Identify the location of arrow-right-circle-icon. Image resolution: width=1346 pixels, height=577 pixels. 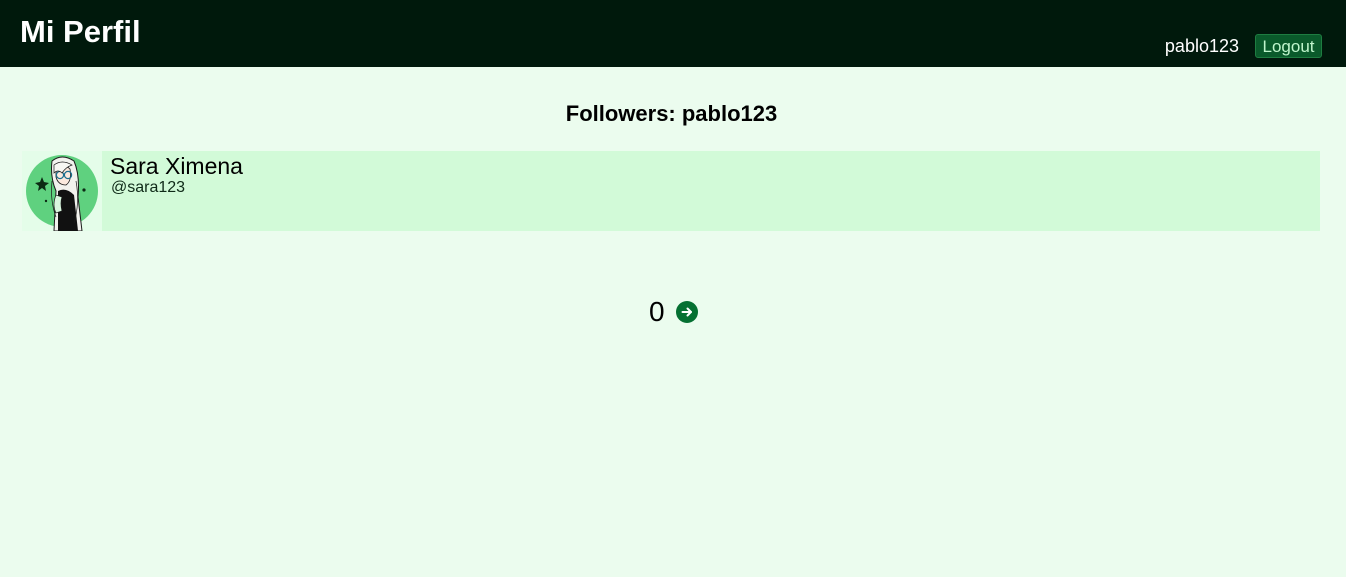
(686, 312).